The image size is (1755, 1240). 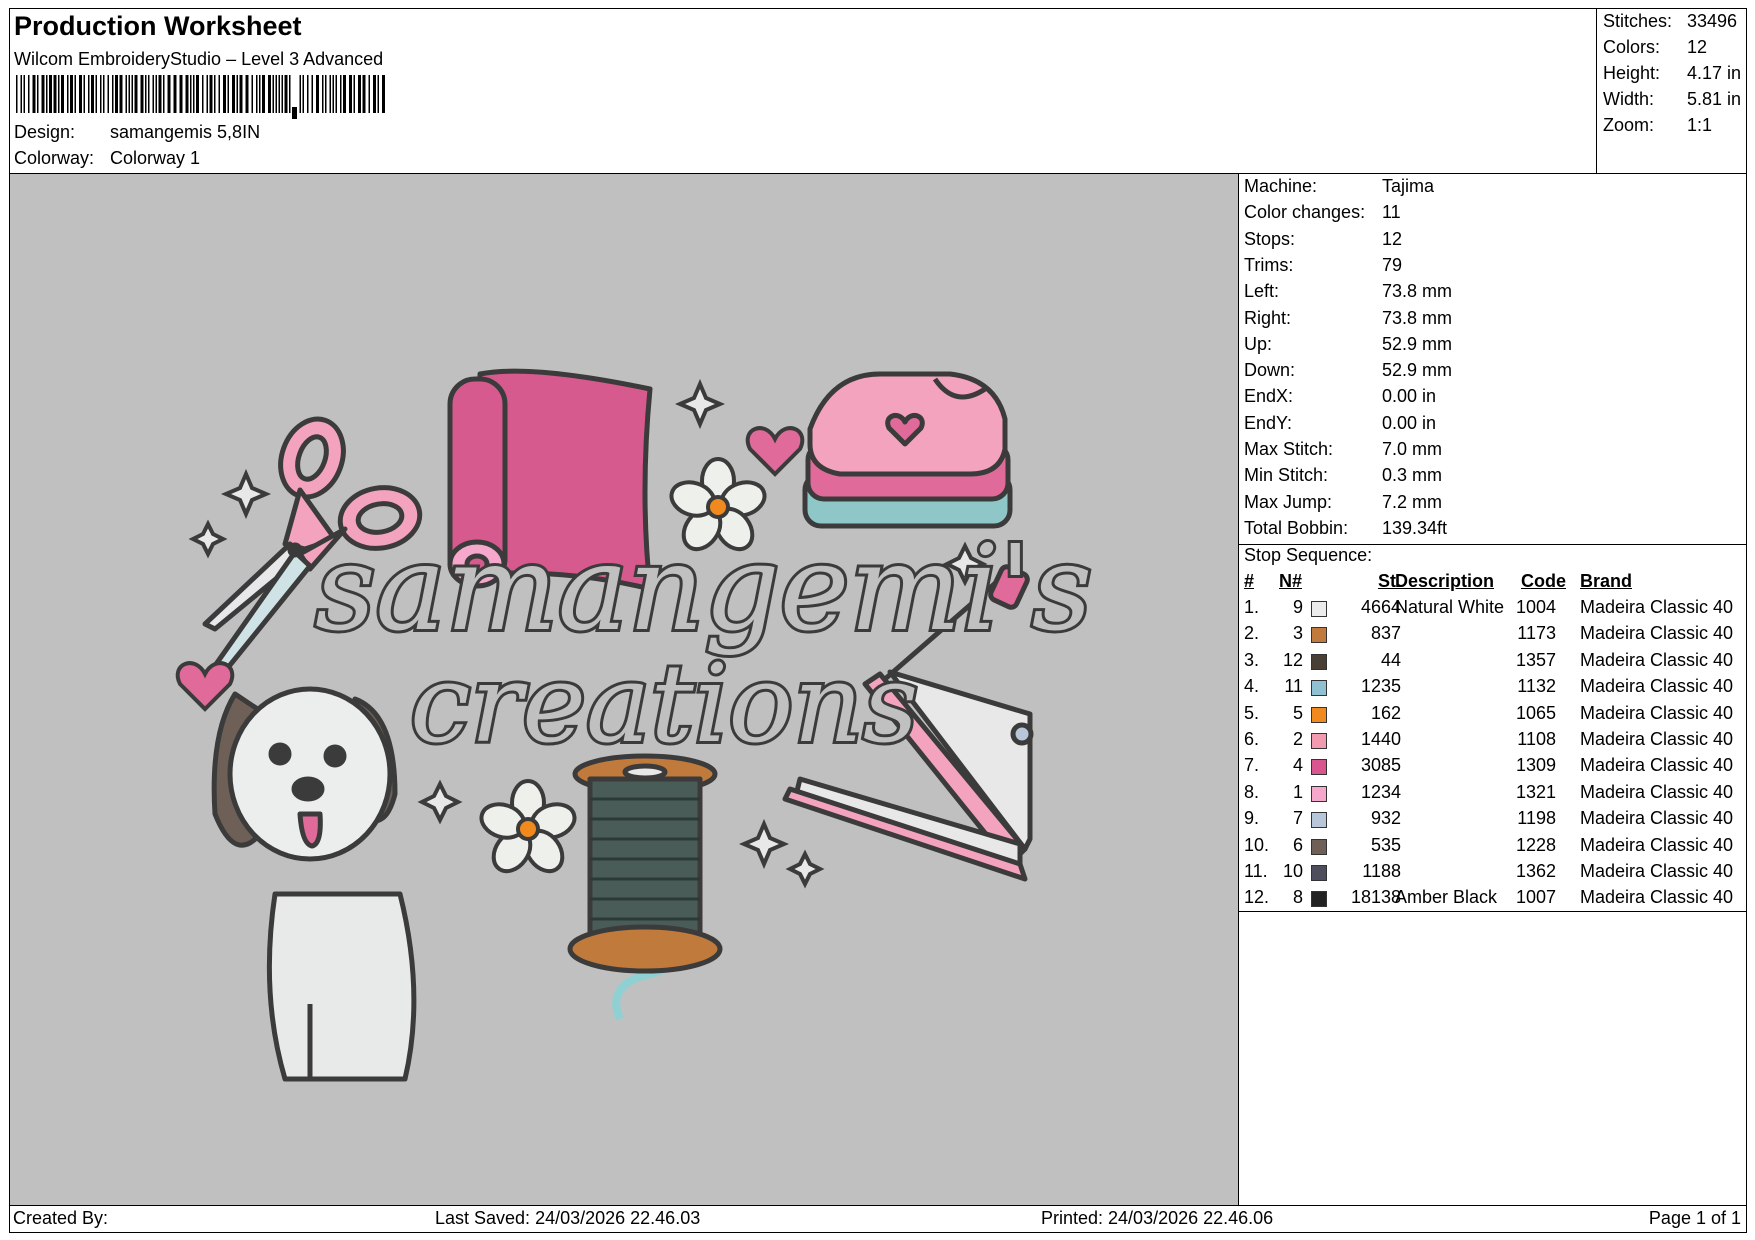 I want to click on stop-row-stitches: 162, so click(x=1385, y=712).